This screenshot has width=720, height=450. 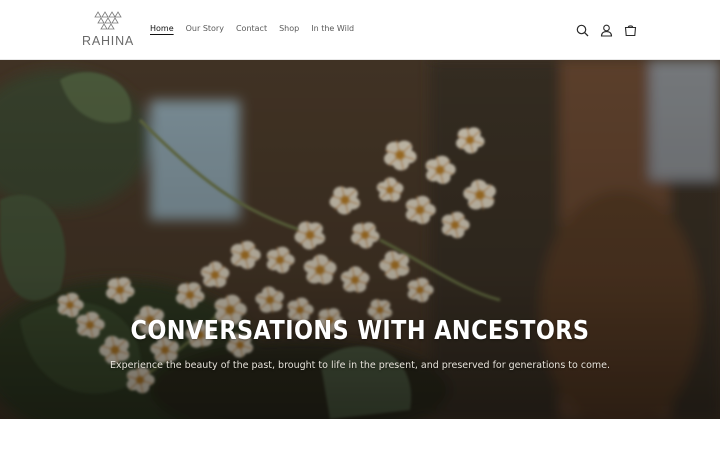 What do you see at coordinates (108, 20) in the screenshot?
I see `geometric-triangles-logo-icon` at bounding box center [108, 20].